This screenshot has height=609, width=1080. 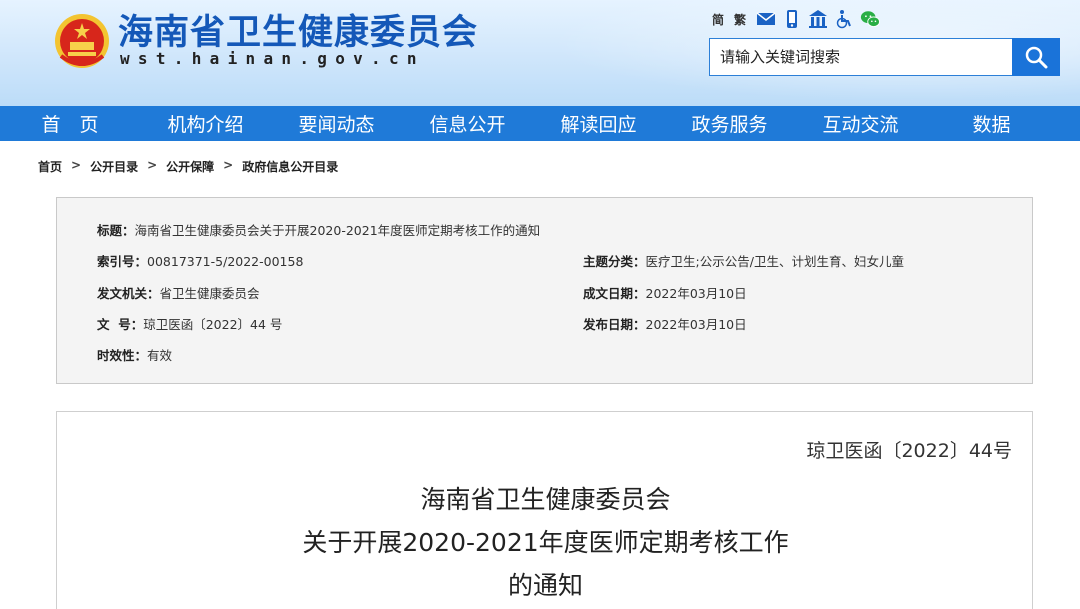 I want to click on wheelchair-icon, so click(x=844, y=19).